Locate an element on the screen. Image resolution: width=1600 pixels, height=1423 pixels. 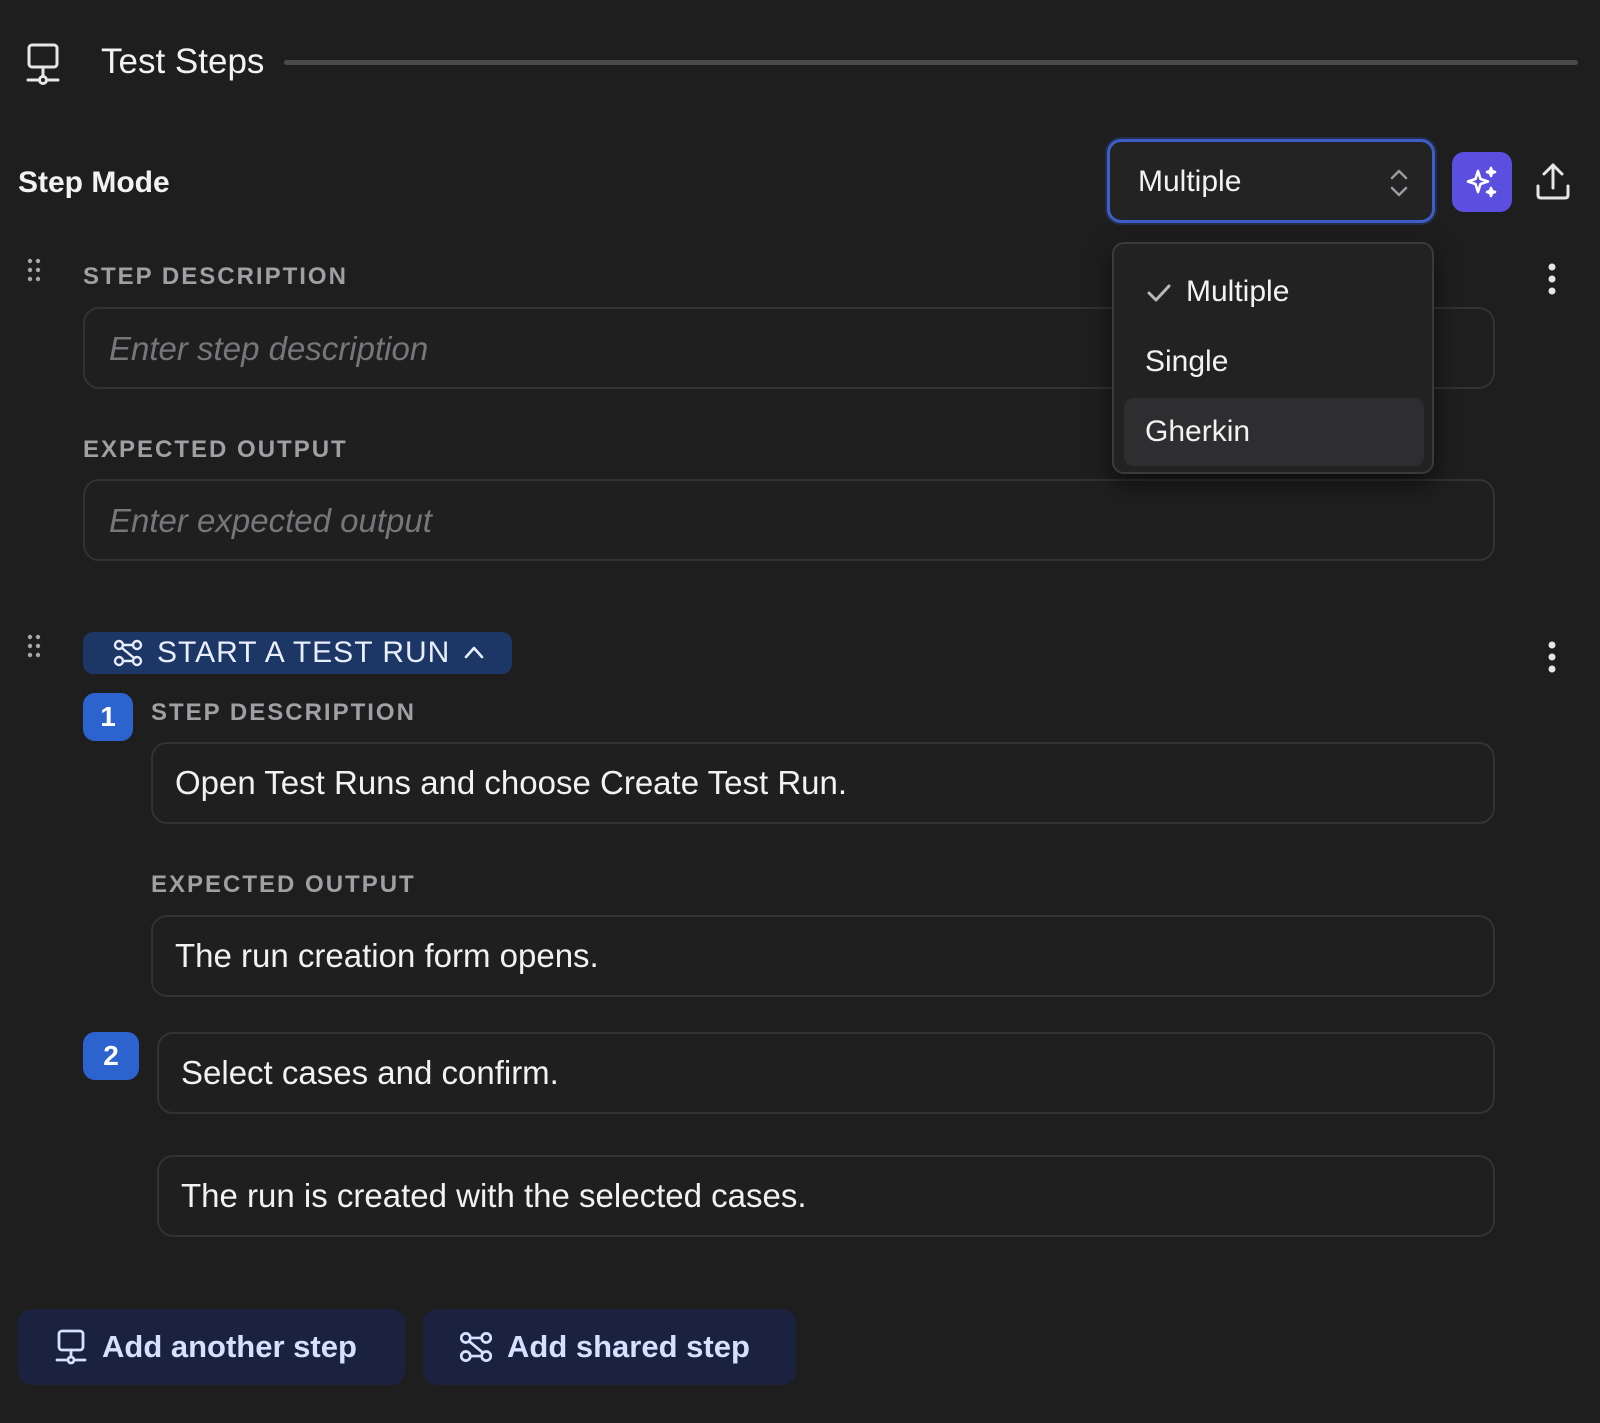
add-shared-step-button: Add shared step is located at coordinates (609, 1347).